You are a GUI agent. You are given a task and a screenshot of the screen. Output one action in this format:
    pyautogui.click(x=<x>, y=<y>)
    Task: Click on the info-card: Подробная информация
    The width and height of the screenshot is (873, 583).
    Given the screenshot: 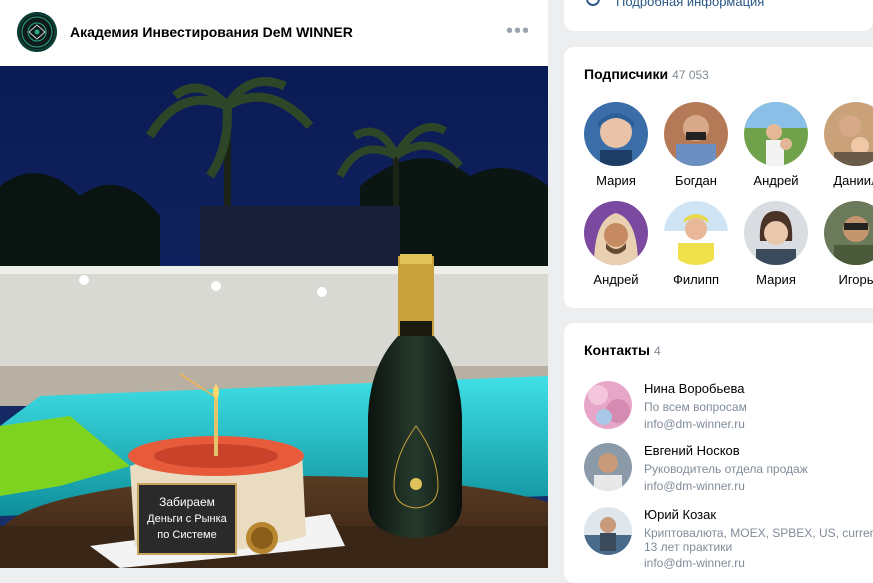 What is the action you would take?
    pyautogui.click(x=718, y=15)
    